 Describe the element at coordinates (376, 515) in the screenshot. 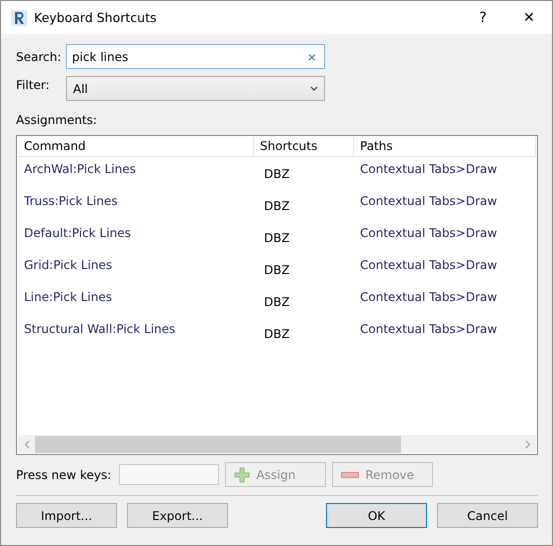

I see `dialog-button: OK` at that location.